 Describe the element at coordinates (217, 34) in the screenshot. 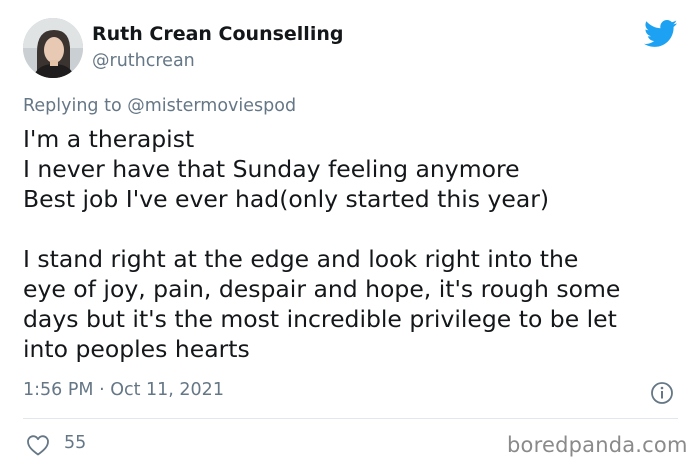

I see `author-display-name: Ruth Crean Counselling` at that location.